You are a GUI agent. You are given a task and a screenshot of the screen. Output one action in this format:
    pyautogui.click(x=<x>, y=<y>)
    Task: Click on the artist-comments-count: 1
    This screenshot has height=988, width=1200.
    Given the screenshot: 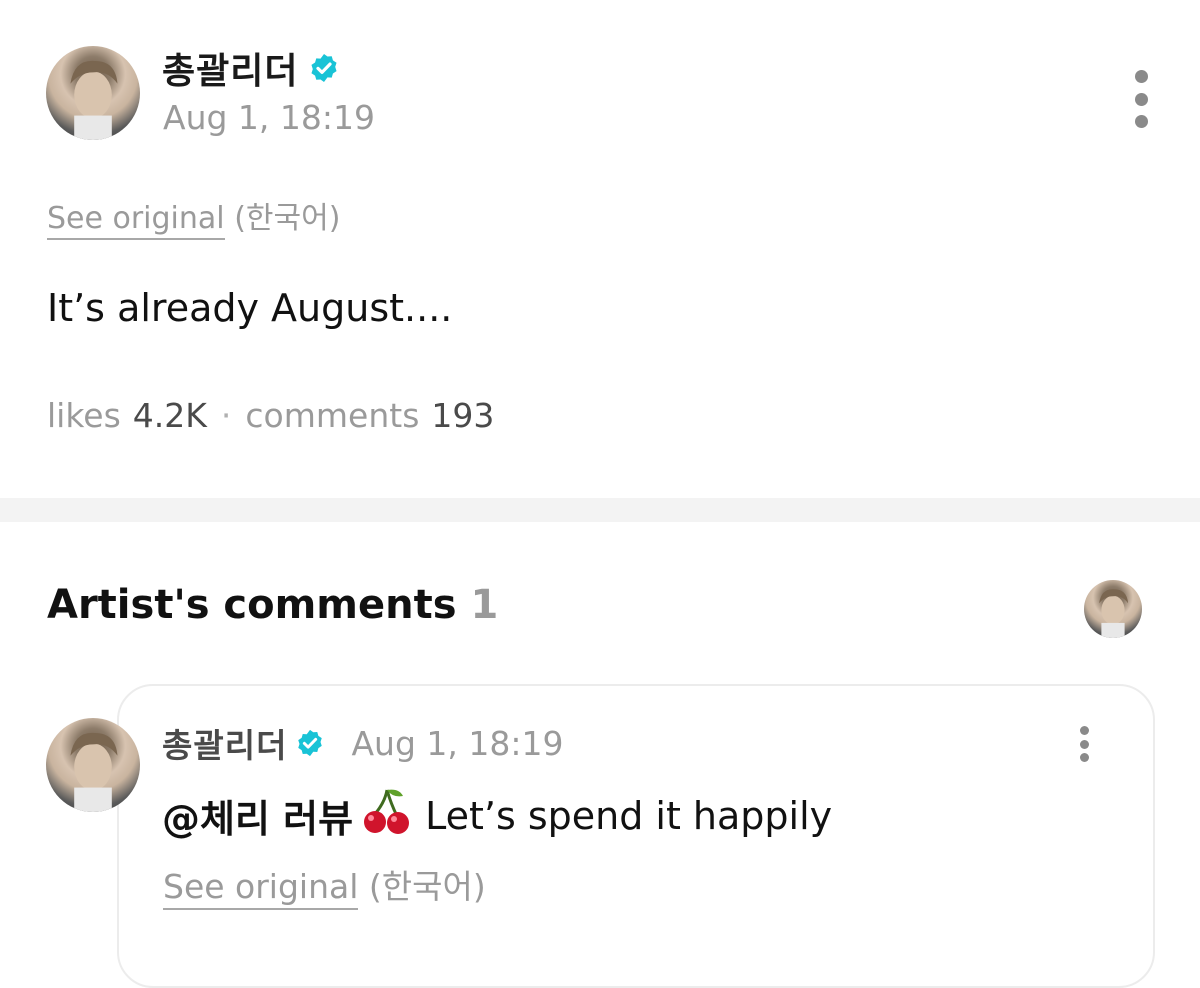 What is the action you would take?
    pyautogui.click(x=484, y=605)
    